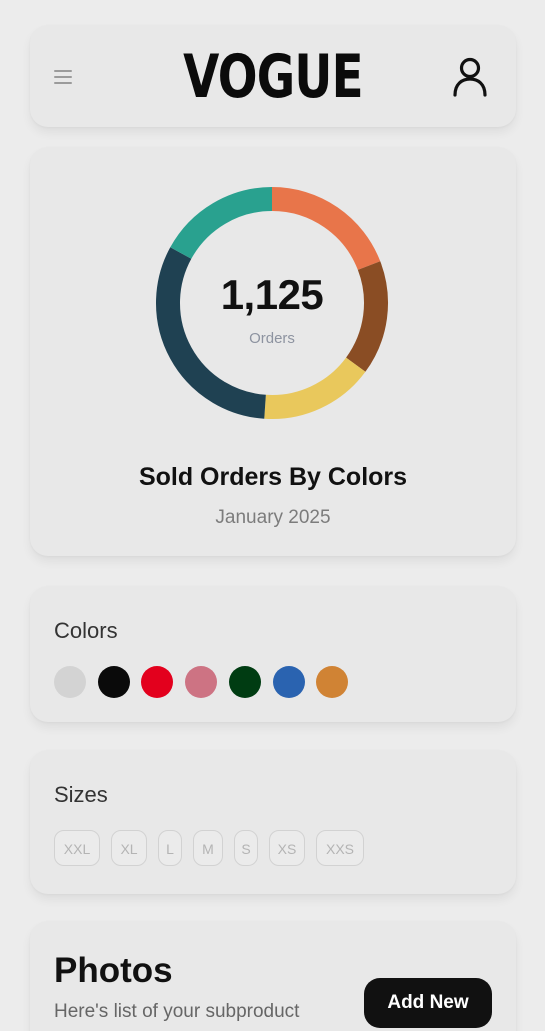  I want to click on donut-center: 1,125 Orders, so click(272, 303).